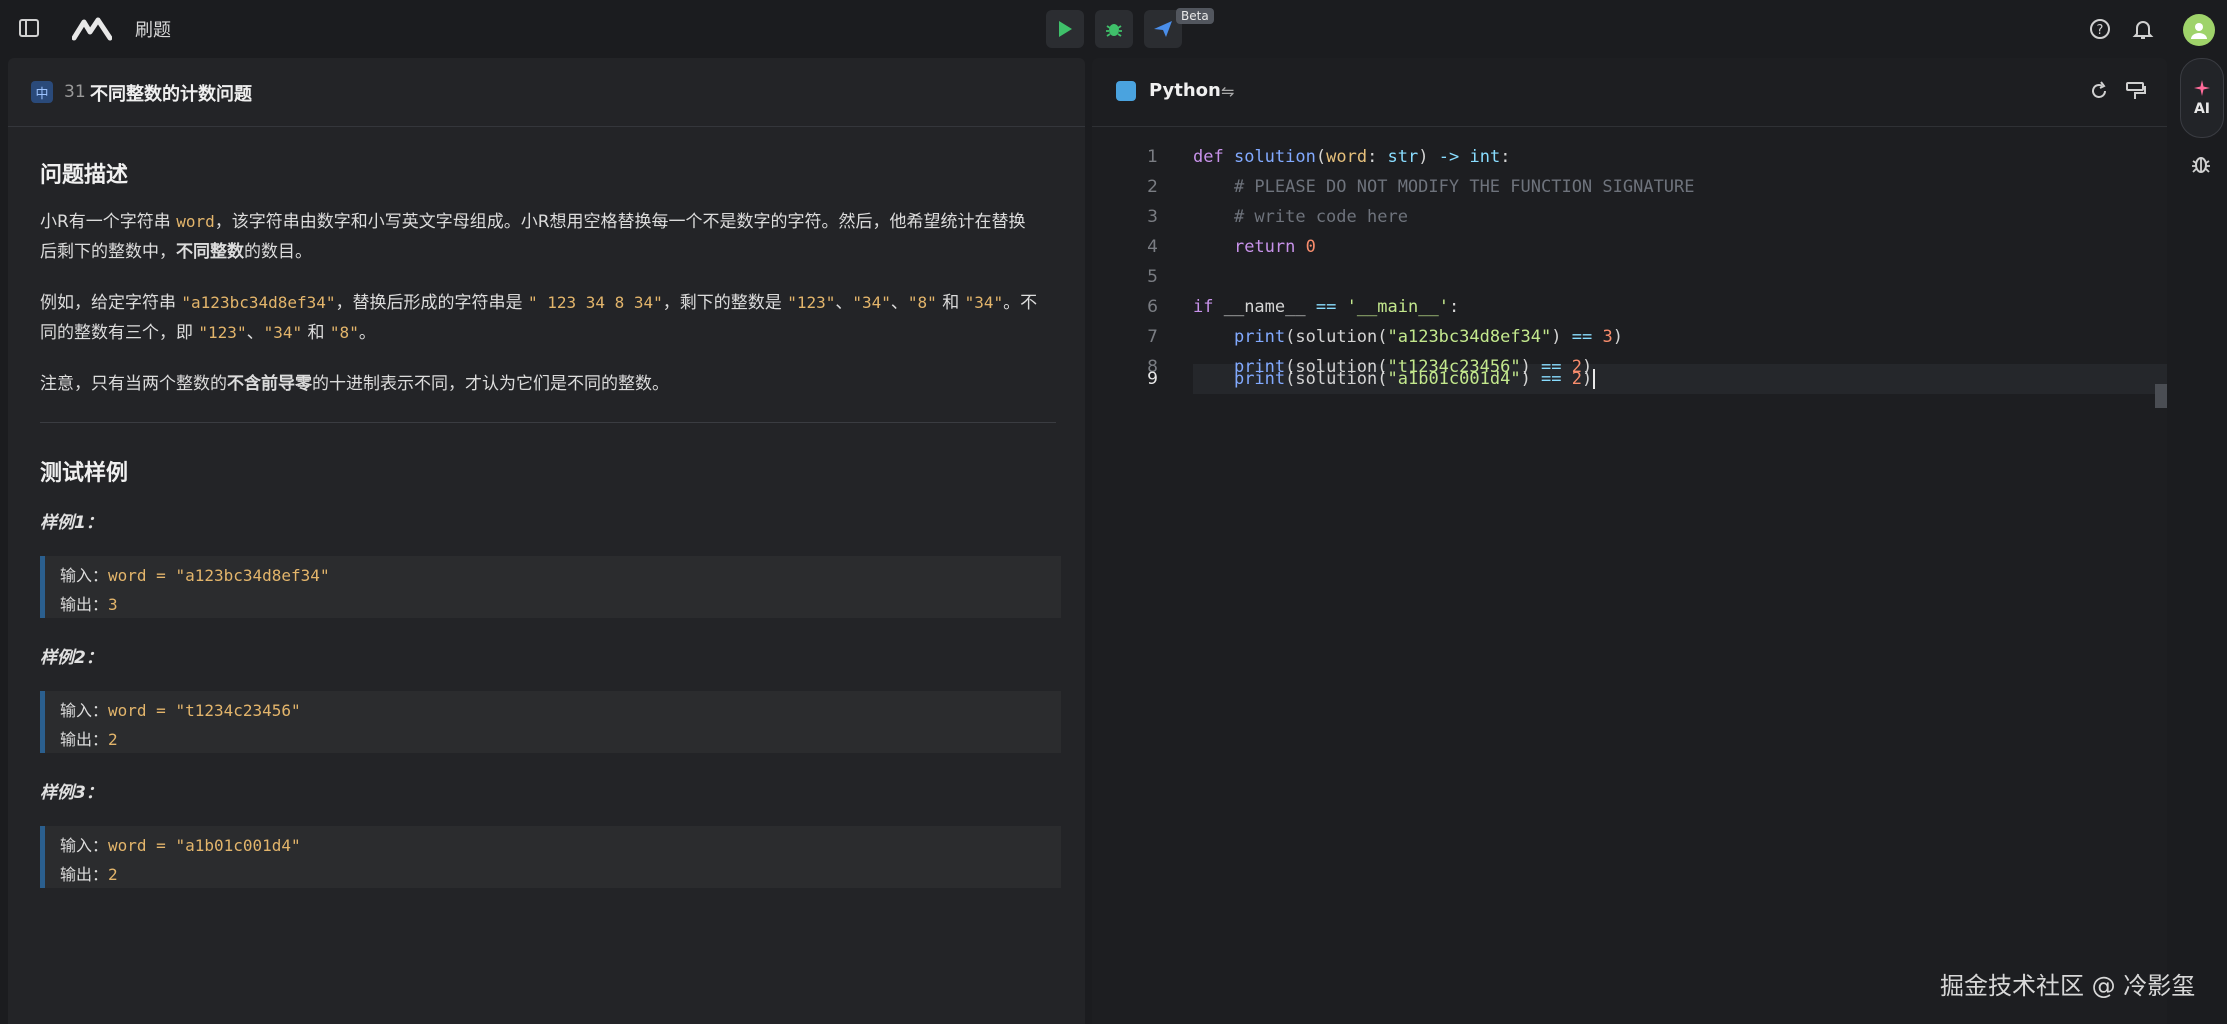  Describe the element at coordinates (2199, 541) in the screenshot. I see `right-rail: AI` at that location.